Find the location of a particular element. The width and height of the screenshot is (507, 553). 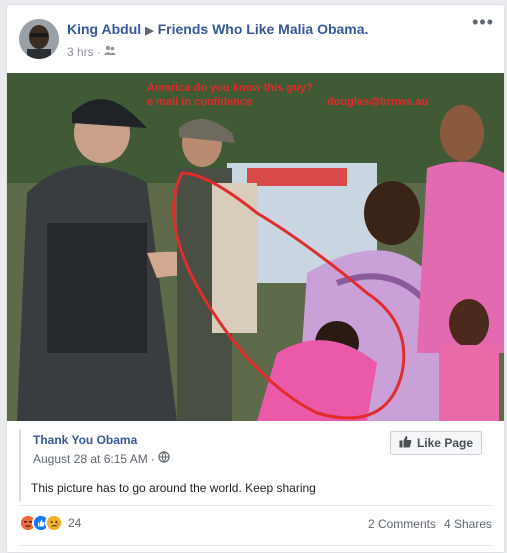

card-page-name: Thank You Obama is located at coordinates (85, 440).